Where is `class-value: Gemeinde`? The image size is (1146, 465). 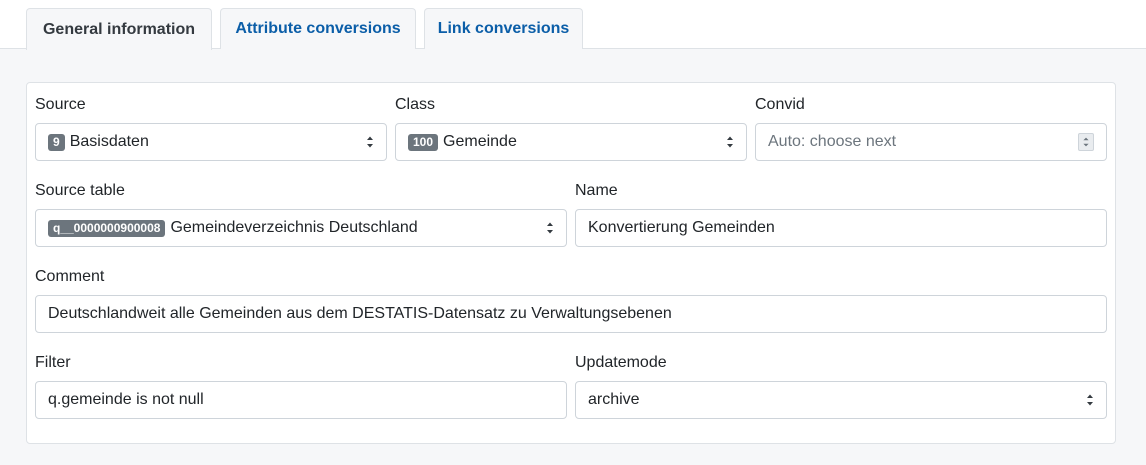
class-value: Gemeinde is located at coordinates (480, 141).